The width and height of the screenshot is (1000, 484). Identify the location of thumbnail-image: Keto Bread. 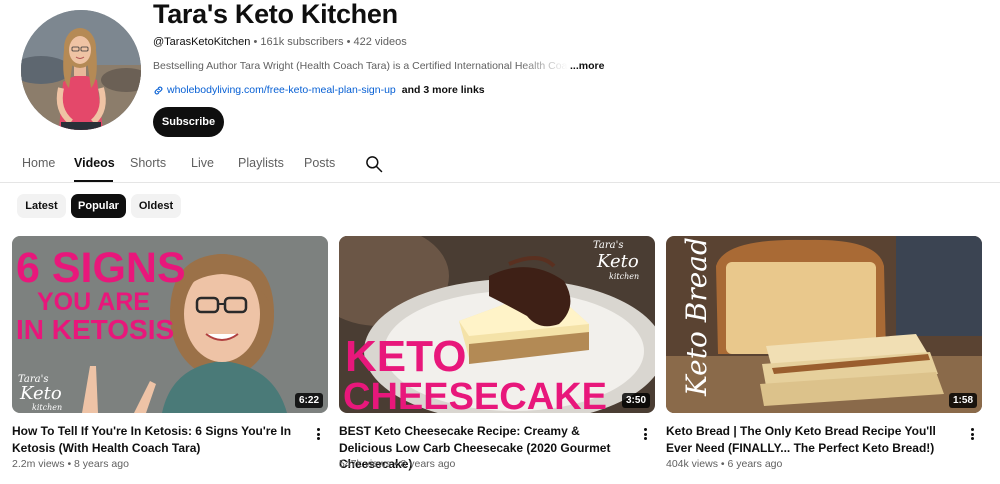
(824, 324).